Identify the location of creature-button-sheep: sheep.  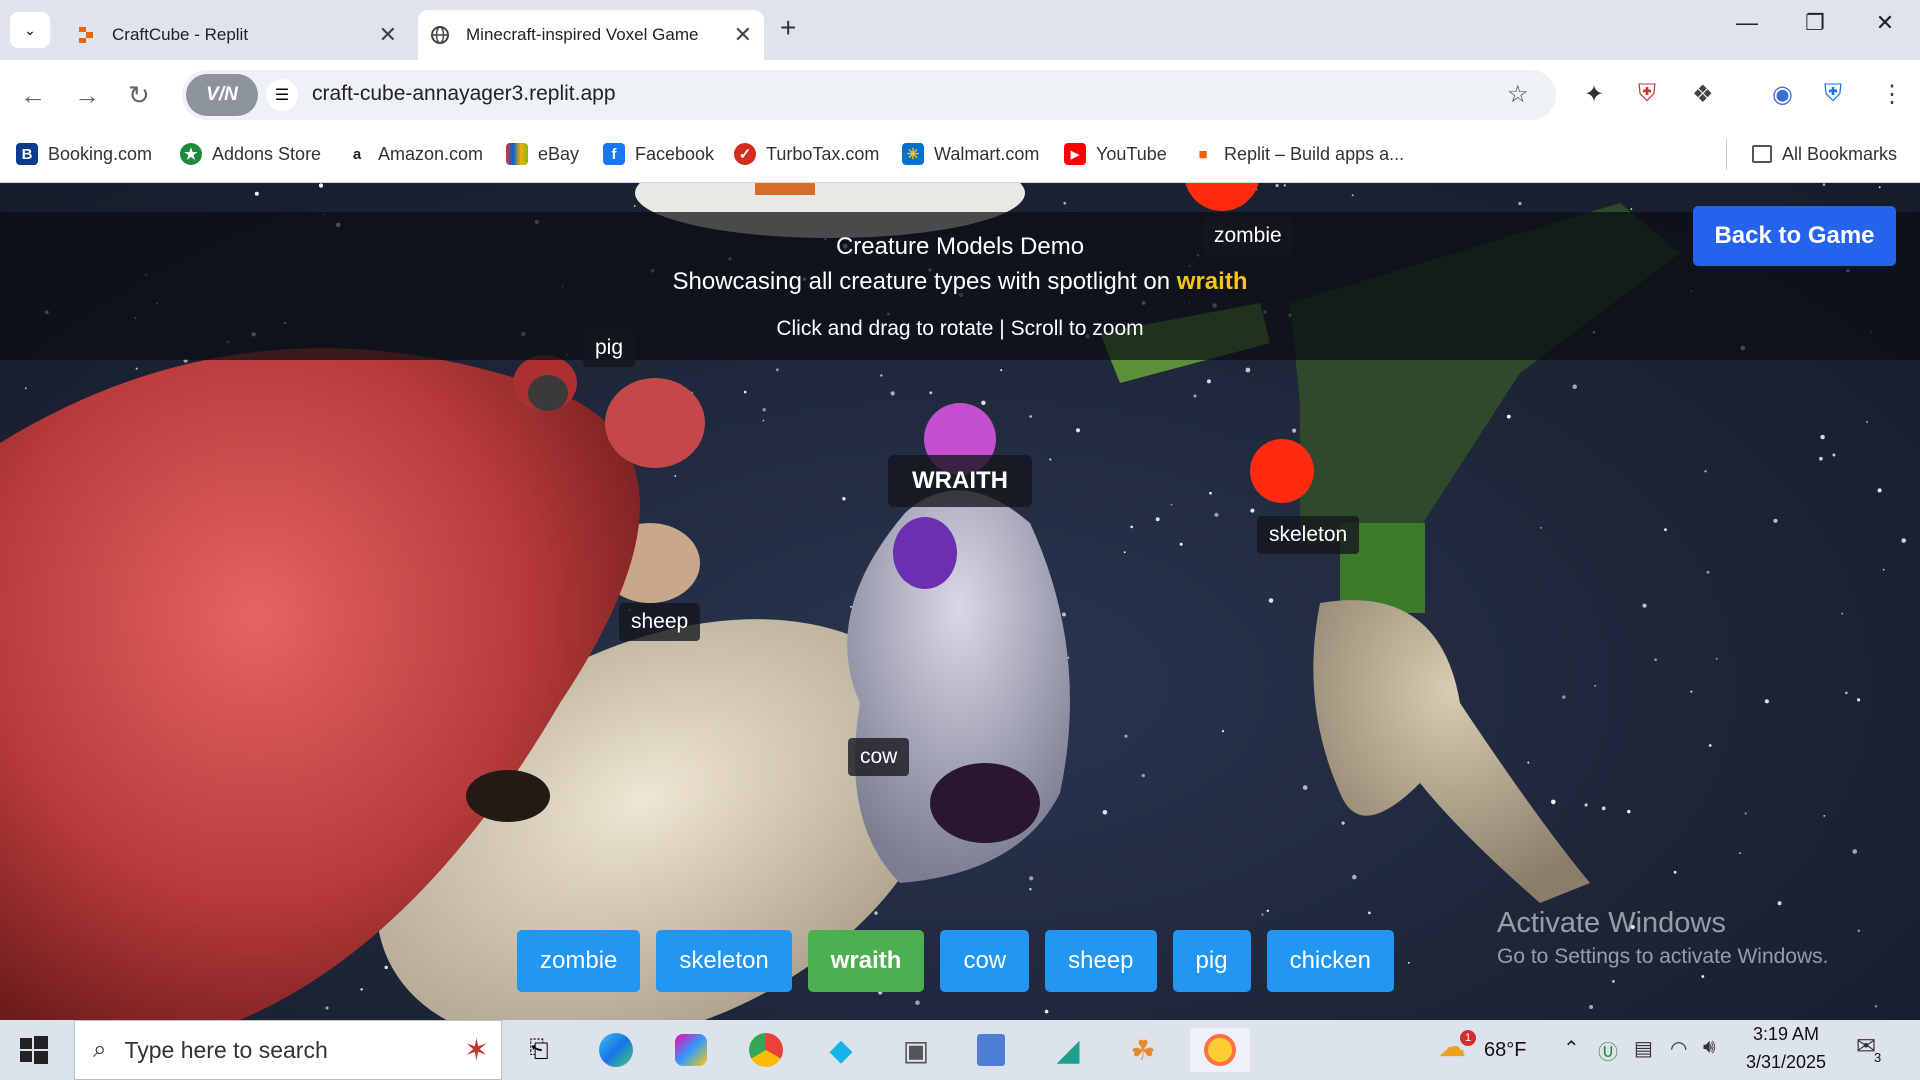
(1101, 961).